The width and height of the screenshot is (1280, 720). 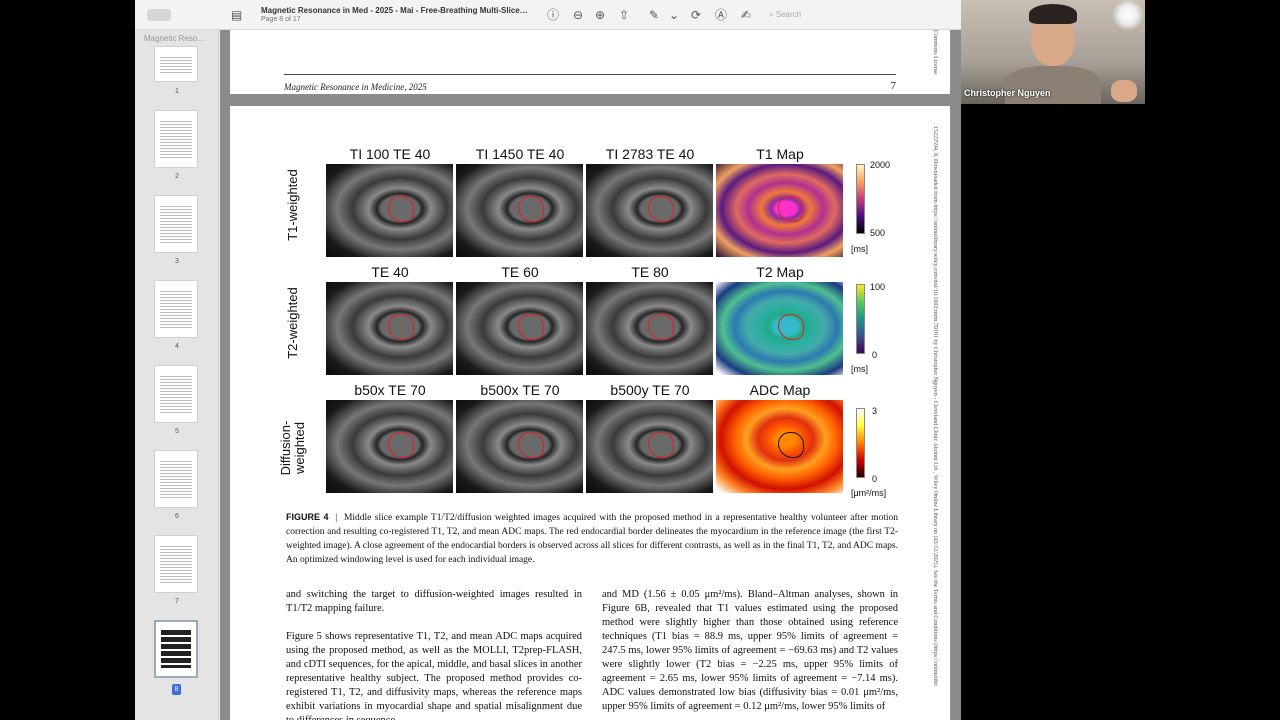 I want to click on col-label: TE 80, so click(x=650, y=272).